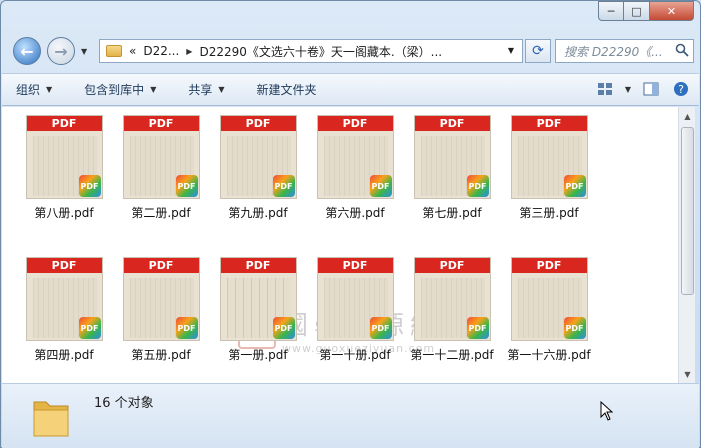 This screenshot has width=701, height=448. I want to click on new-folder-button: 新建文件夹, so click(287, 89).